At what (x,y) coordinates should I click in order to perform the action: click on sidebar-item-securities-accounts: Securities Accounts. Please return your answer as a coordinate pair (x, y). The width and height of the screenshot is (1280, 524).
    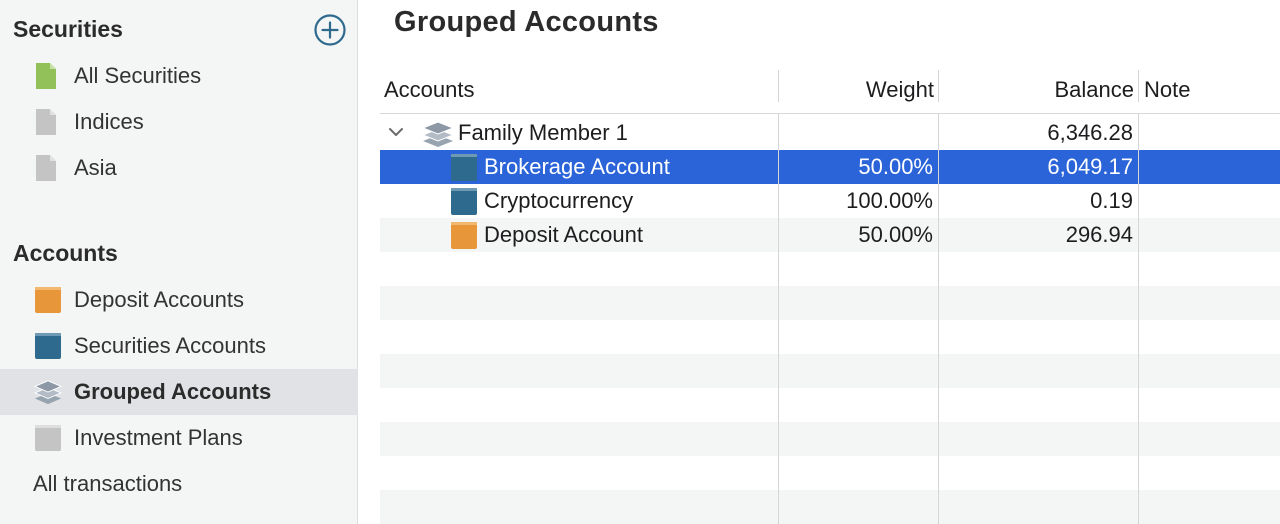
    Looking at the image, I should click on (179, 346).